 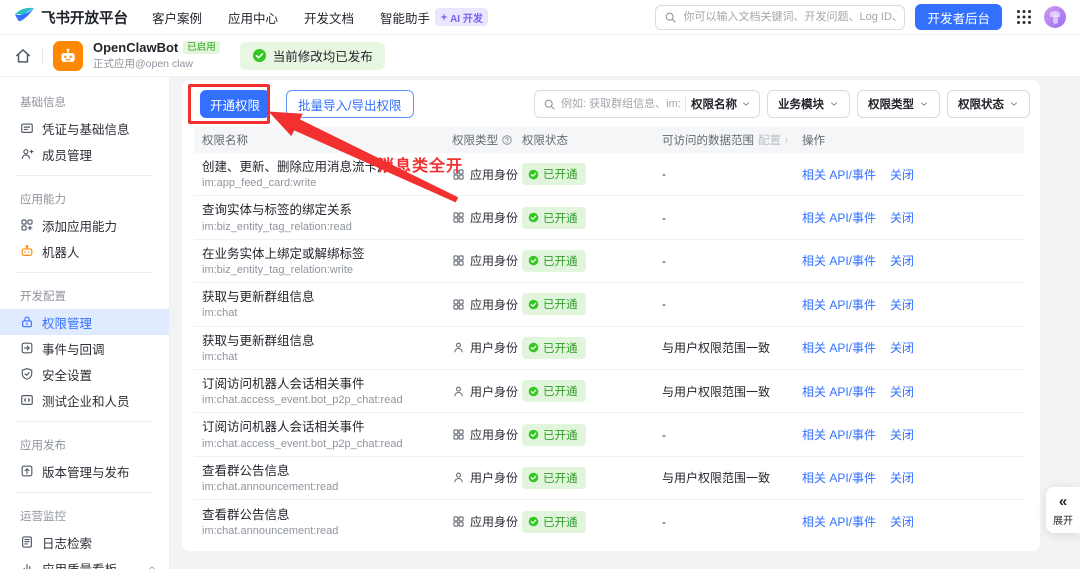 What do you see at coordinates (225, 141) in the screenshot?
I see `col-permission-name: 权限名称` at bounding box center [225, 141].